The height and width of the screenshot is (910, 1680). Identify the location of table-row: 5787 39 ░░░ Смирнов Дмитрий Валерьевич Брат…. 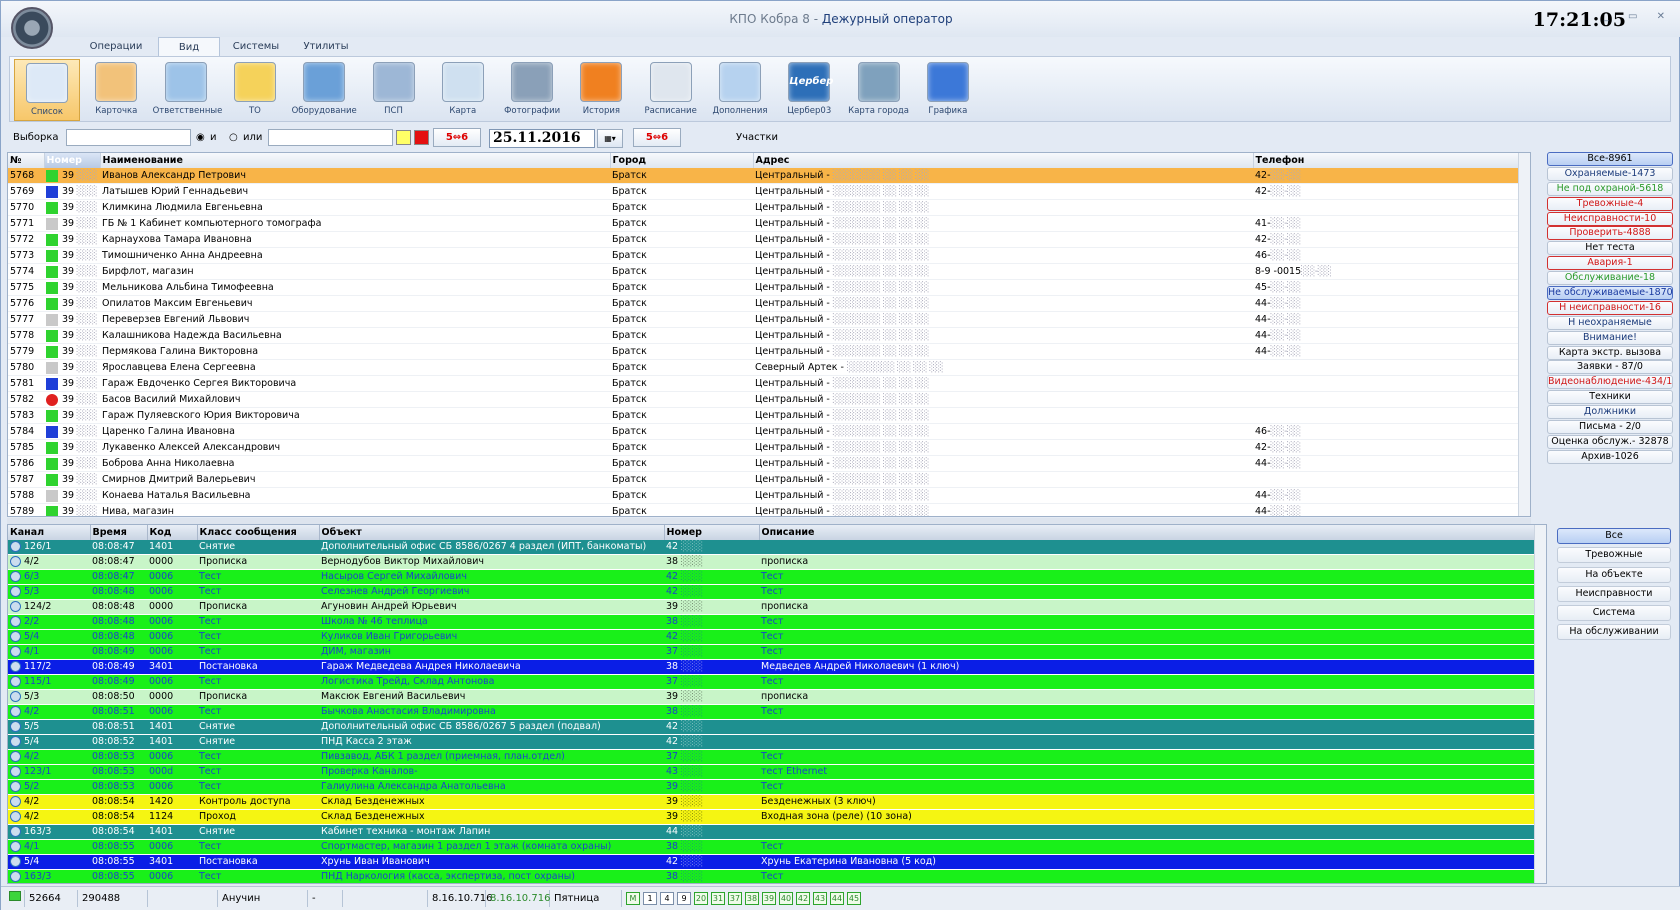
(764, 480).